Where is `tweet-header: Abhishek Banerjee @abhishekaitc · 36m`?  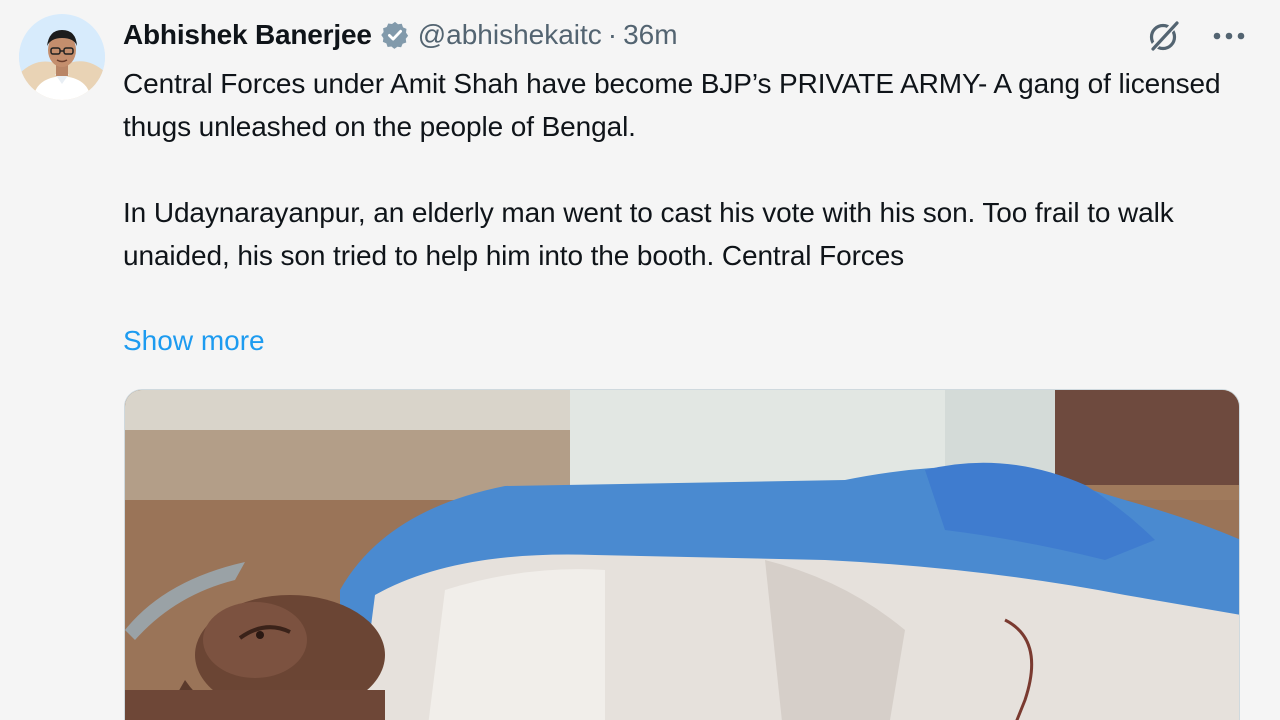
tweet-header: Abhishek Banerjee @abhishekaitc · 36m is located at coordinates (400, 35).